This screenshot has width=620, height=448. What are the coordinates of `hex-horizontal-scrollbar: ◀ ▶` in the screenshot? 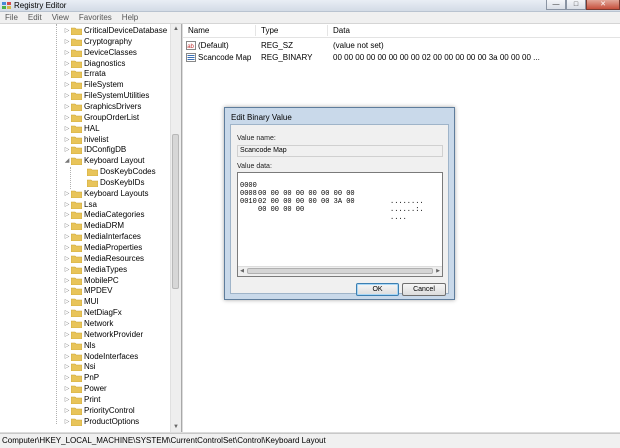 It's located at (340, 271).